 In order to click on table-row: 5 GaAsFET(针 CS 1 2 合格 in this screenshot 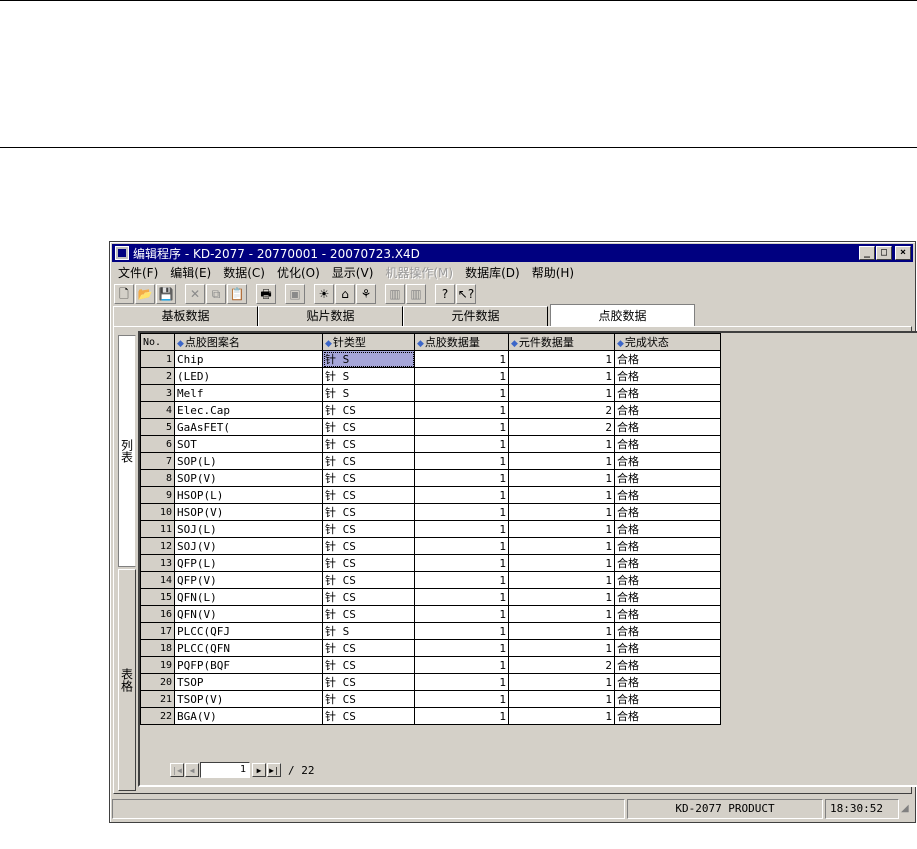, I will do `click(430, 427)`.